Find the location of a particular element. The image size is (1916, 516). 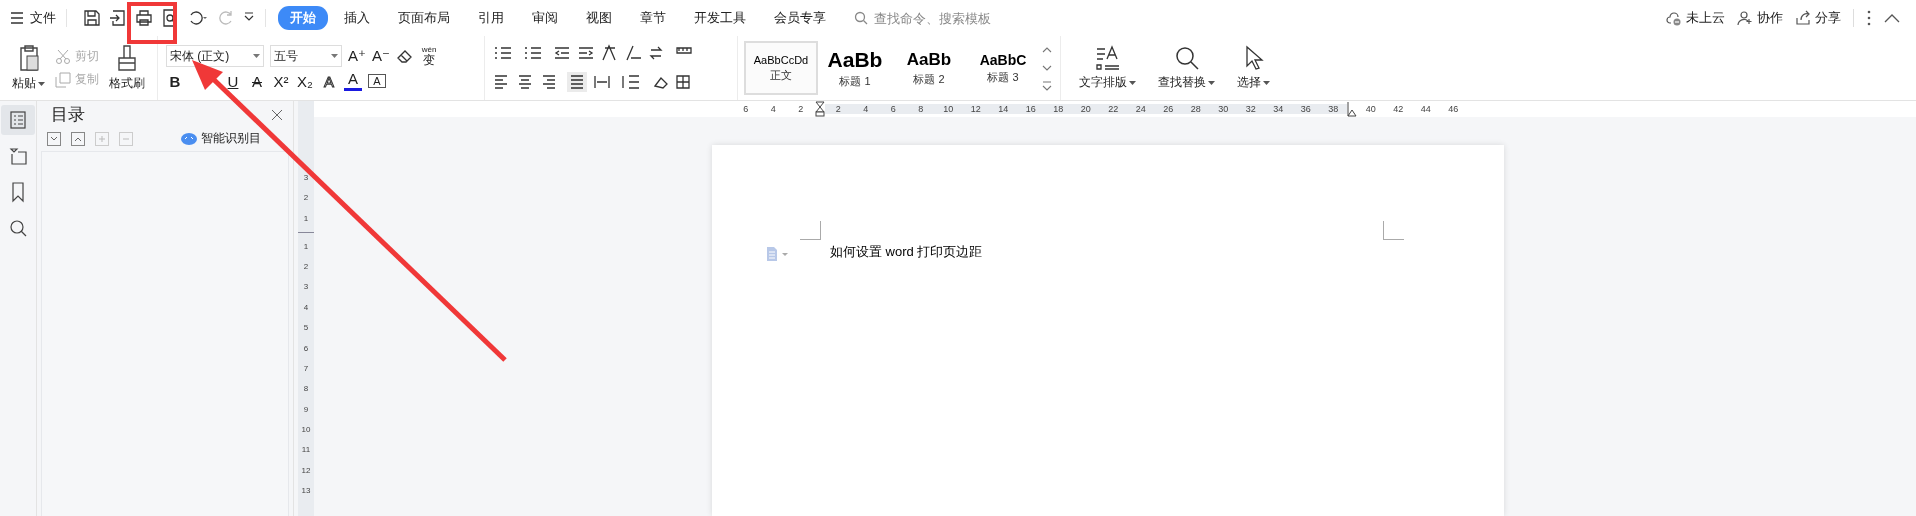

collapse-icon is located at coordinates (1892, 18).